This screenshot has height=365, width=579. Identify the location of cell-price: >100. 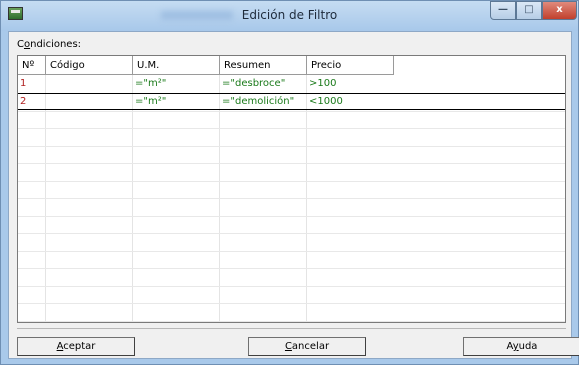
(350, 84).